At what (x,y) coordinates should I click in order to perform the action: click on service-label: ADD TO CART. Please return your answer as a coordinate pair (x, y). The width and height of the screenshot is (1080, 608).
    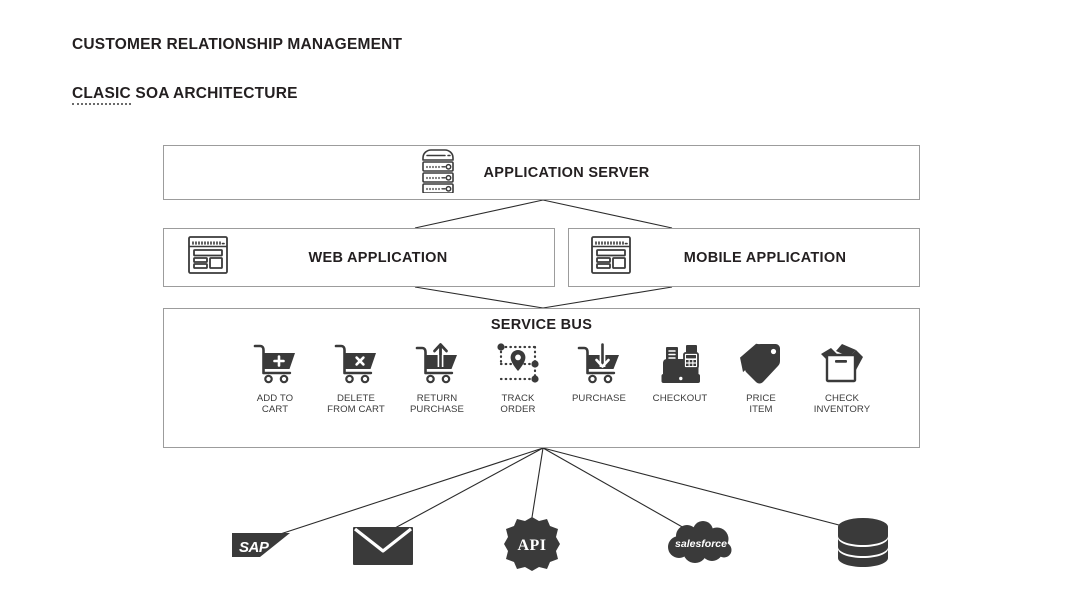
    Looking at the image, I should click on (275, 404).